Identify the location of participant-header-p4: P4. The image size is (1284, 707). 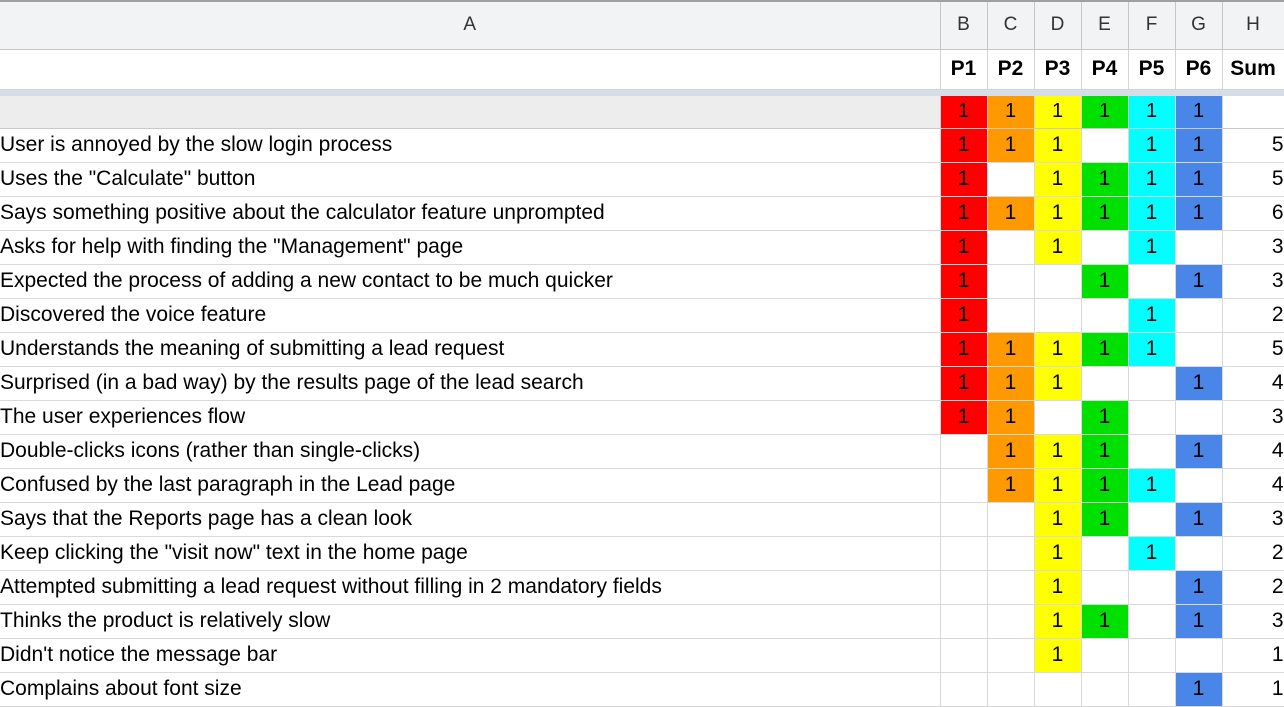
(1105, 69).